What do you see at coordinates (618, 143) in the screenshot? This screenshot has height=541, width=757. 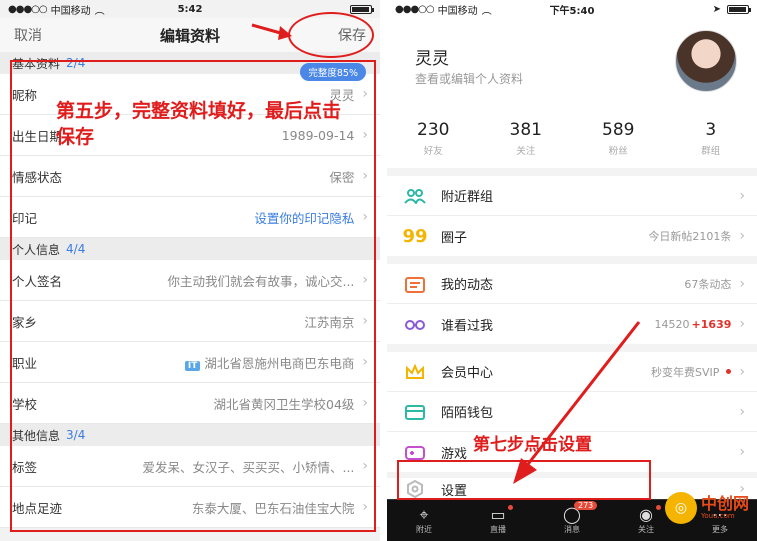 I see `stat-fans: 589 粉丝` at bounding box center [618, 143].